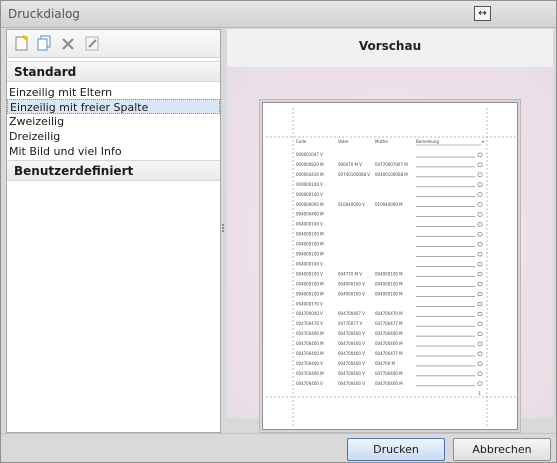 This screenshot has width=557, height=463. Describe the element at coordinates (309, 154) in the screenshot. I see `preview-row-cell: 000001047 V` at that location.